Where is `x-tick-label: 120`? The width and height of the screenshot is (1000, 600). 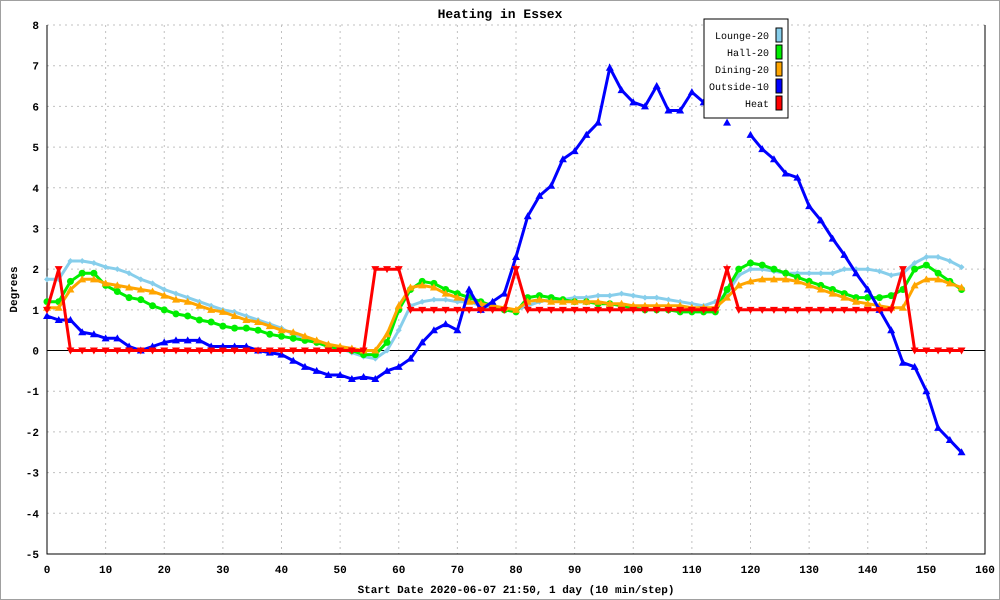 x-tick-label: 120 is located at coordinates (750, 571).